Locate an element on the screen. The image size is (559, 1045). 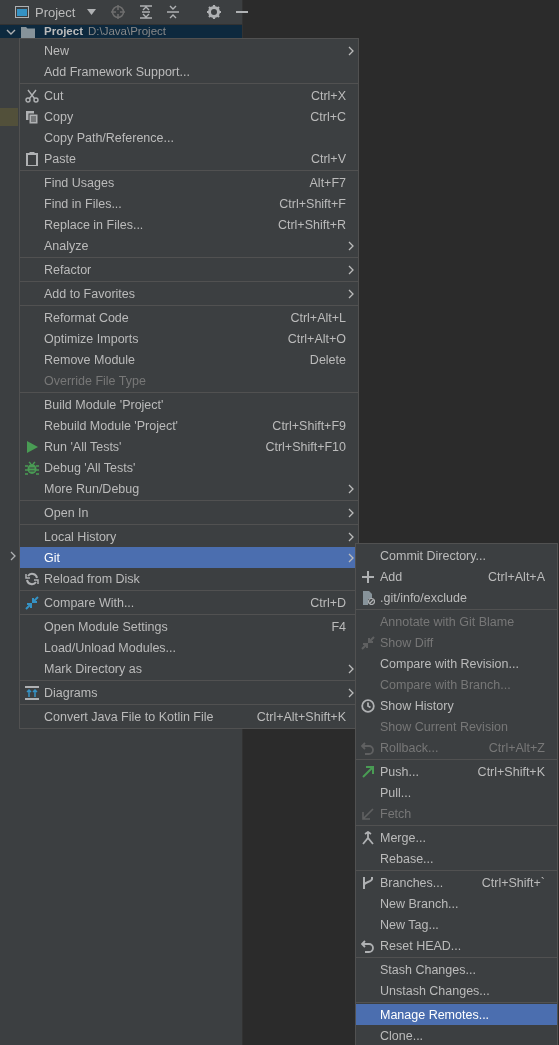
menu-item: Convert Java File to Kotlin File Ctrl+Alt+Shift+K is located at coordinates (189, 716).